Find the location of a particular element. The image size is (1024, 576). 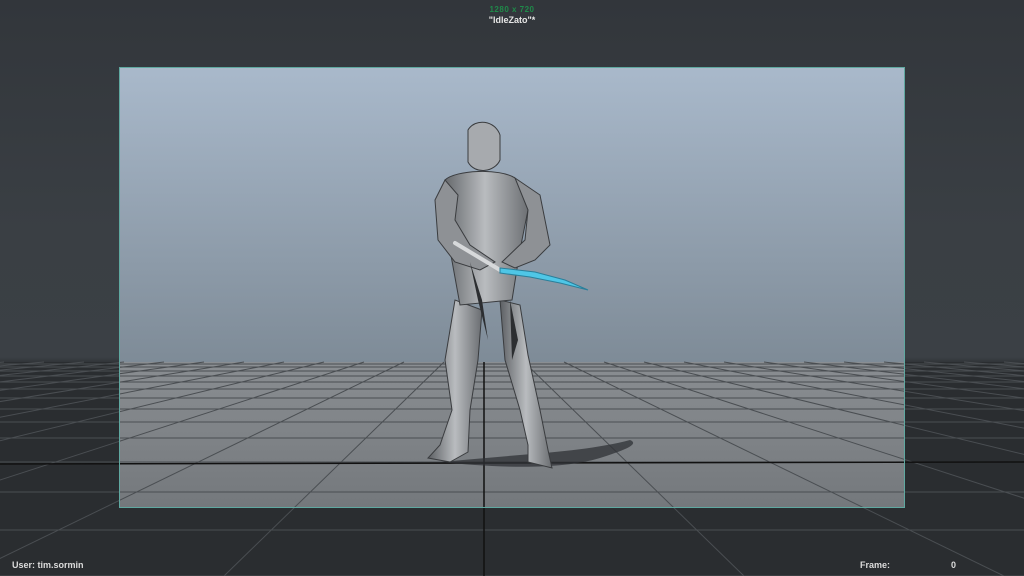

user-label: User: tim.sormin is located at coordinates (48, 565).